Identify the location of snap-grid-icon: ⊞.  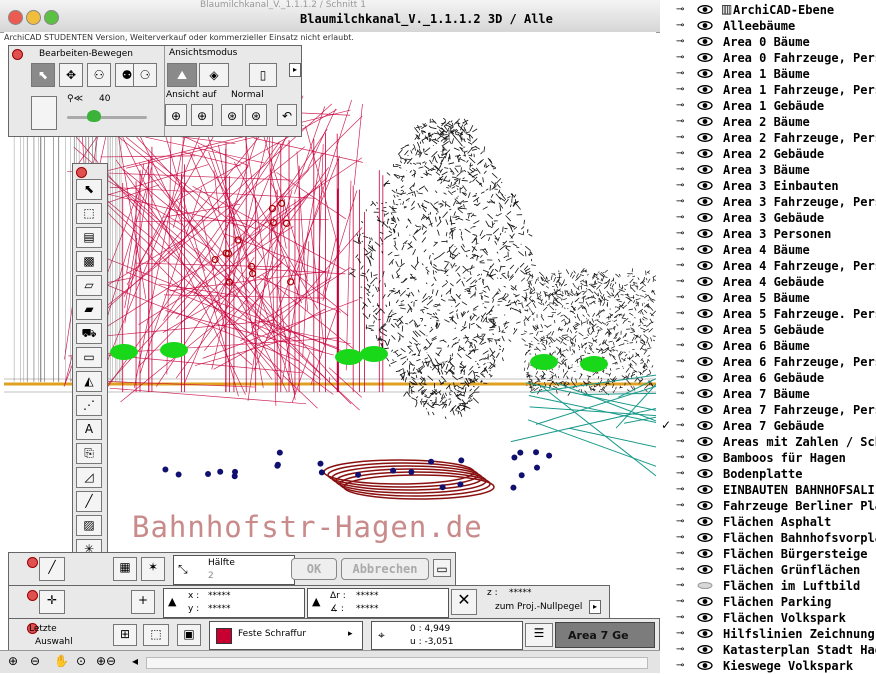
(125, 635).